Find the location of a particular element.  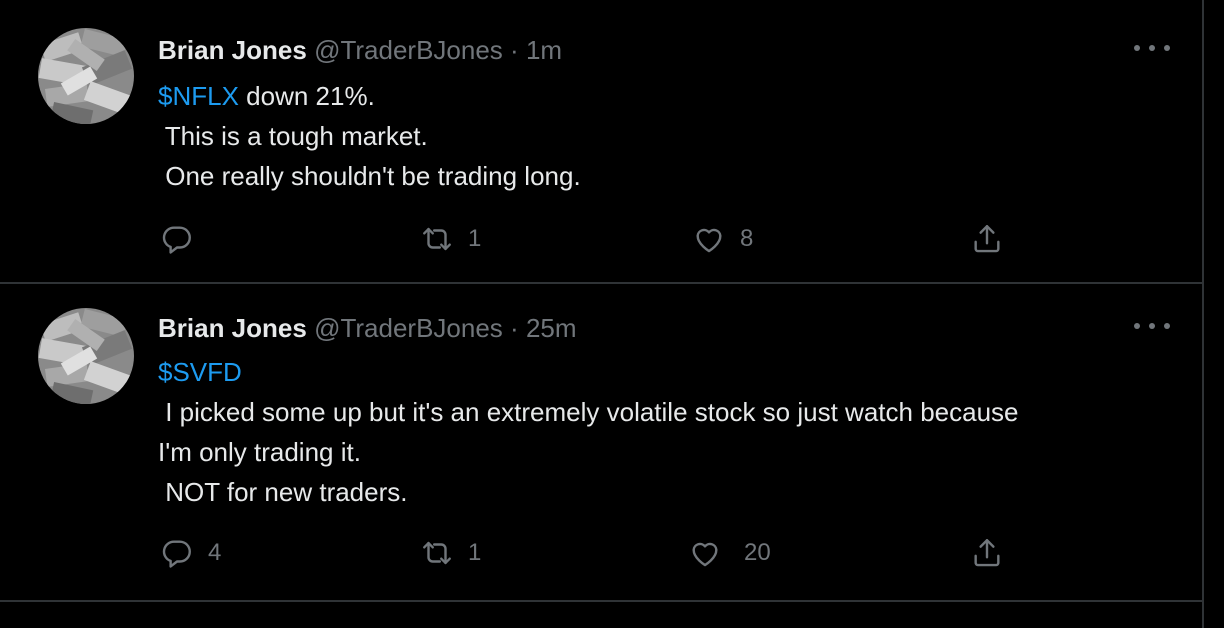

tweet-actions: 1 8 is located at coordinates (601, 238).